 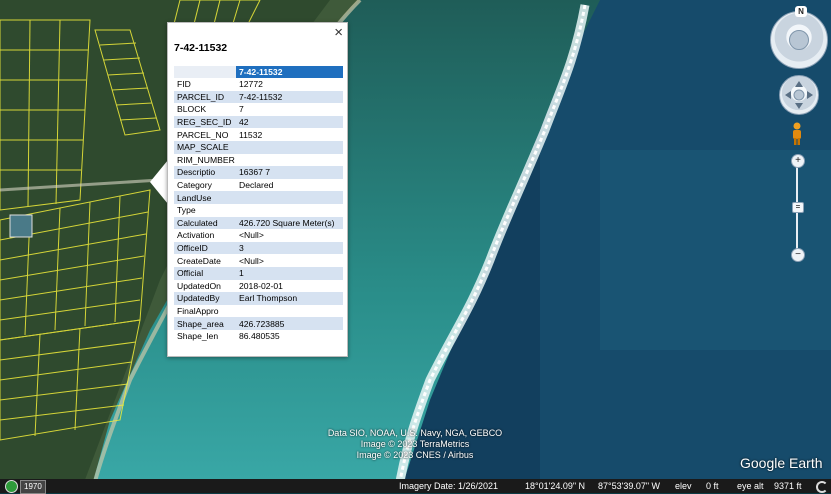 What do you see at coordinates (261, 285) in the screenshot?
I see `attribute-value: 2018-02-01` at bounding box center [261, 285].